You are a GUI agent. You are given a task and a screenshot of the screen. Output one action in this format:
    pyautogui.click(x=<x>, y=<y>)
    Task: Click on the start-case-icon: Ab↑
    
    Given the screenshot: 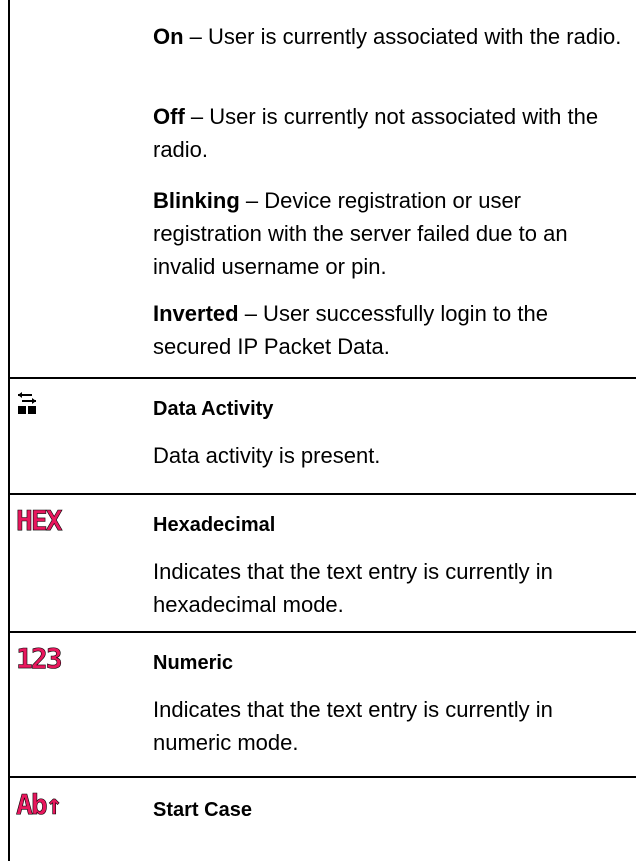 What is the action you would take?
    pyautogui.click(x=53, y=804)
    